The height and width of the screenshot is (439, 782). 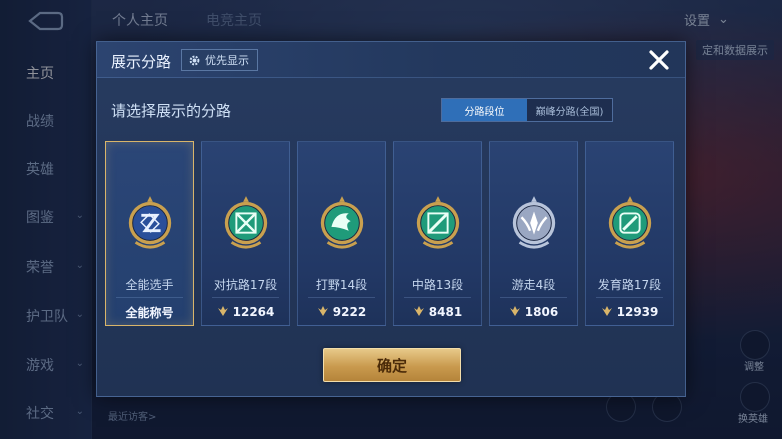 I want to click on dialog-title: 展示分路, so click(x=141, y=62).